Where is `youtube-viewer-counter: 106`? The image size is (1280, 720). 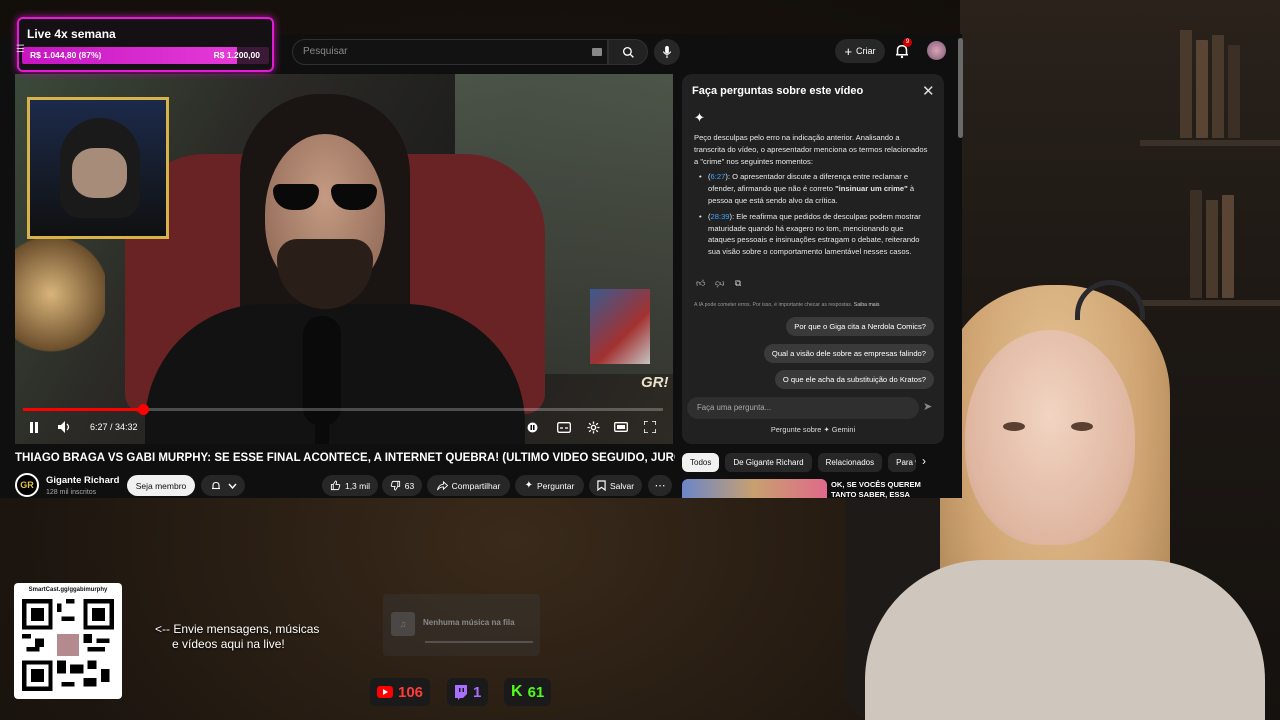
youtube-viewer-counter: 106 is located at coordinates (400, 692).